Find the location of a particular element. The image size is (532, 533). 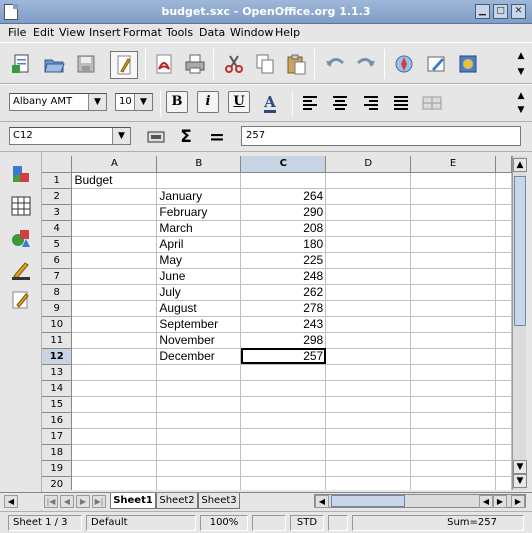

name-box: C12 ▼ is located at coordinates (70, 136).